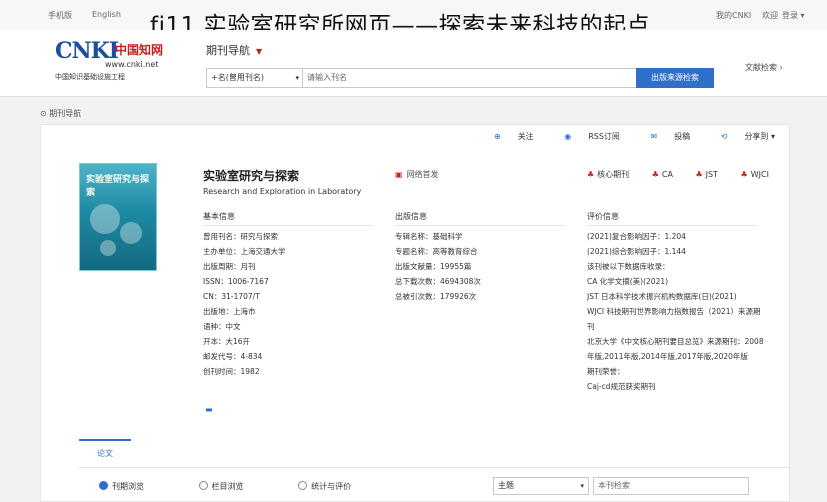 The image size is (827, 502). I want to click on info-row: 专辑名称：基础科学, so click(429, 236).